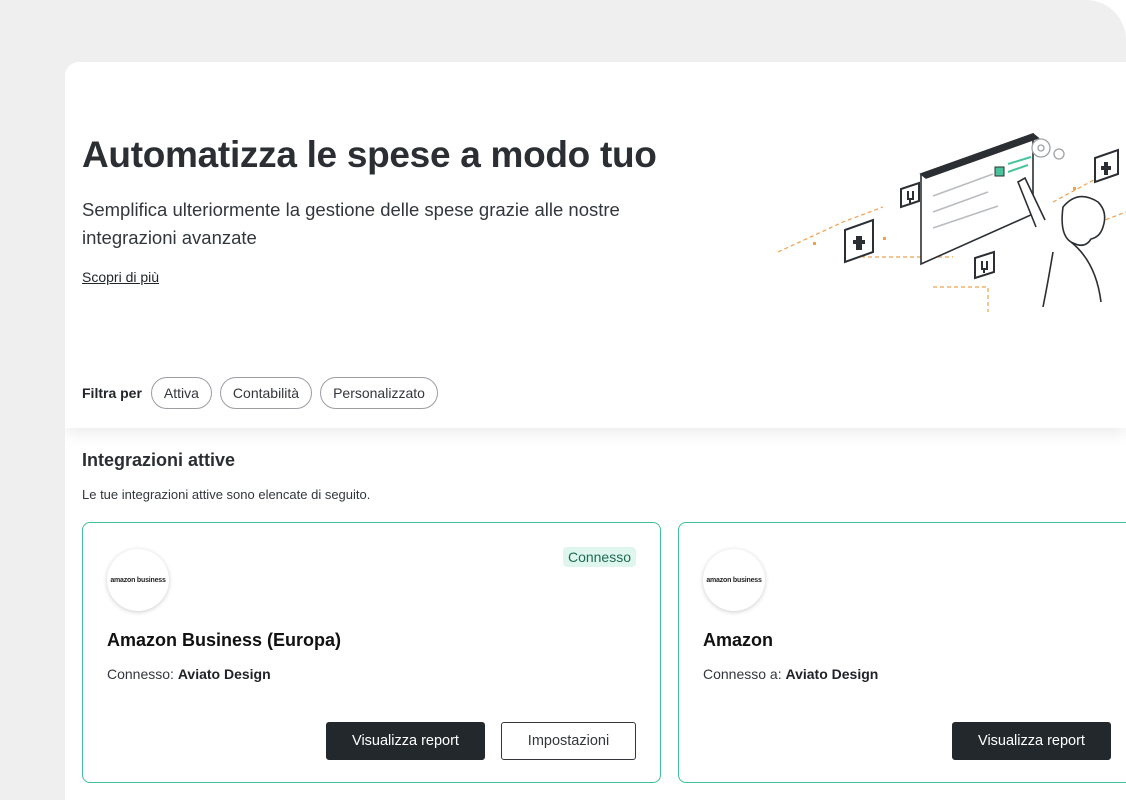  Describe the element at coordinates (224, 640) in the screenshot. I see `card-title: Amazon Business (Europa)` at that location.